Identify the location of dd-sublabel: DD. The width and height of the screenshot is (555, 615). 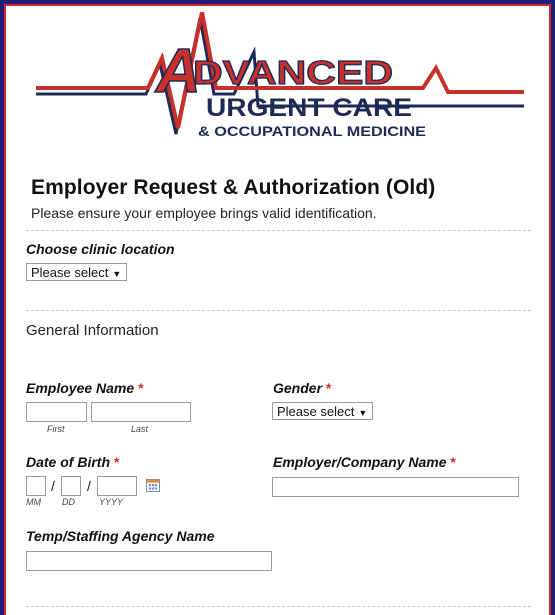
(68, 502).